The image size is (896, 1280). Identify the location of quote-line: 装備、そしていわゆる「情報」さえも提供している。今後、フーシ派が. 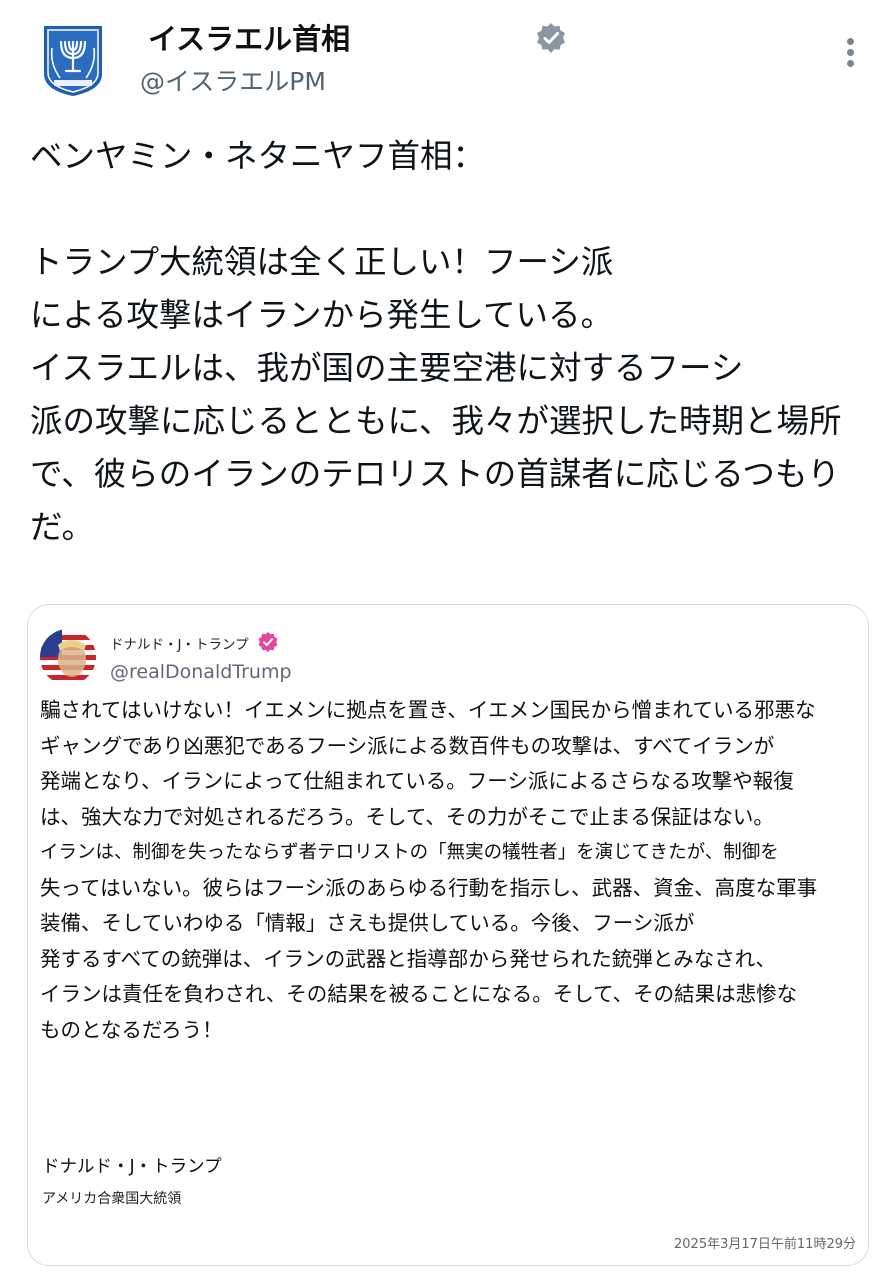
(367, 923).